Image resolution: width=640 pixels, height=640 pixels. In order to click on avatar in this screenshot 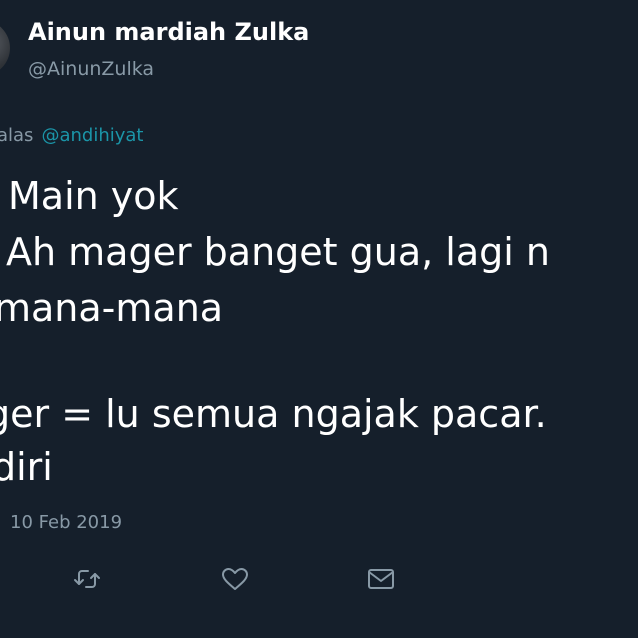, I will do `click(5, 48)`.